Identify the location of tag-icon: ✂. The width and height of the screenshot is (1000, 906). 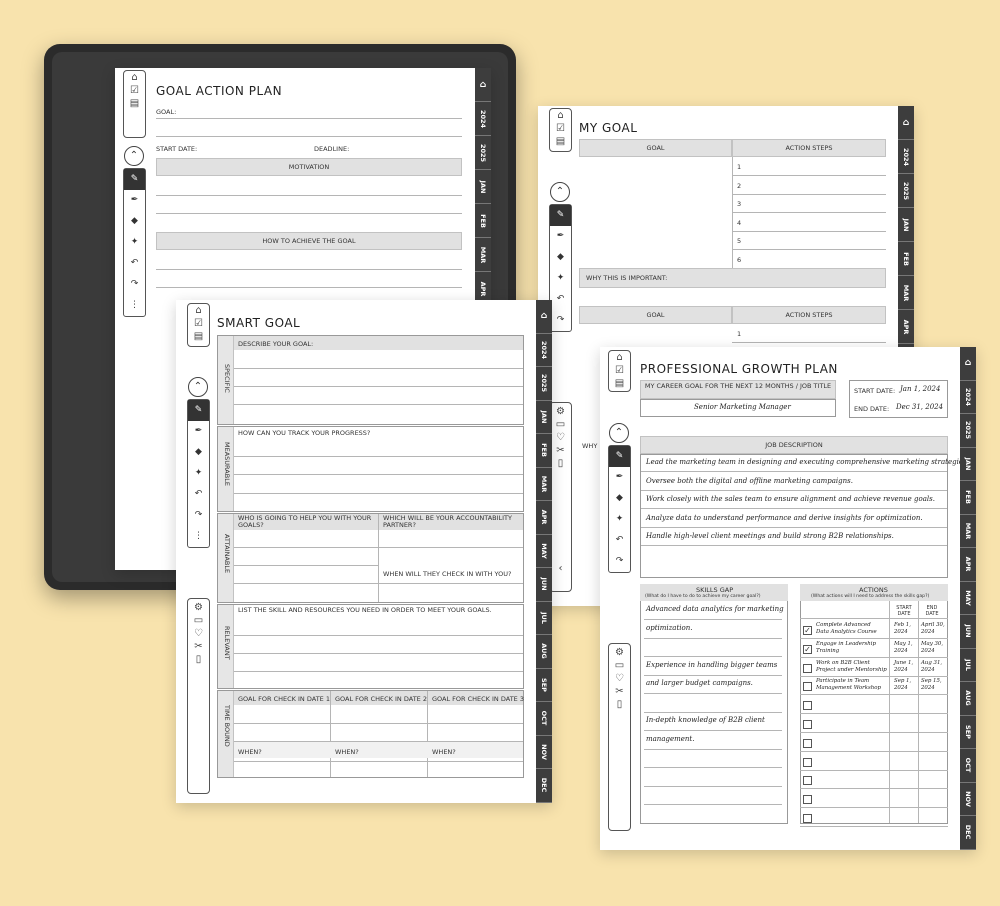
(619, 691).